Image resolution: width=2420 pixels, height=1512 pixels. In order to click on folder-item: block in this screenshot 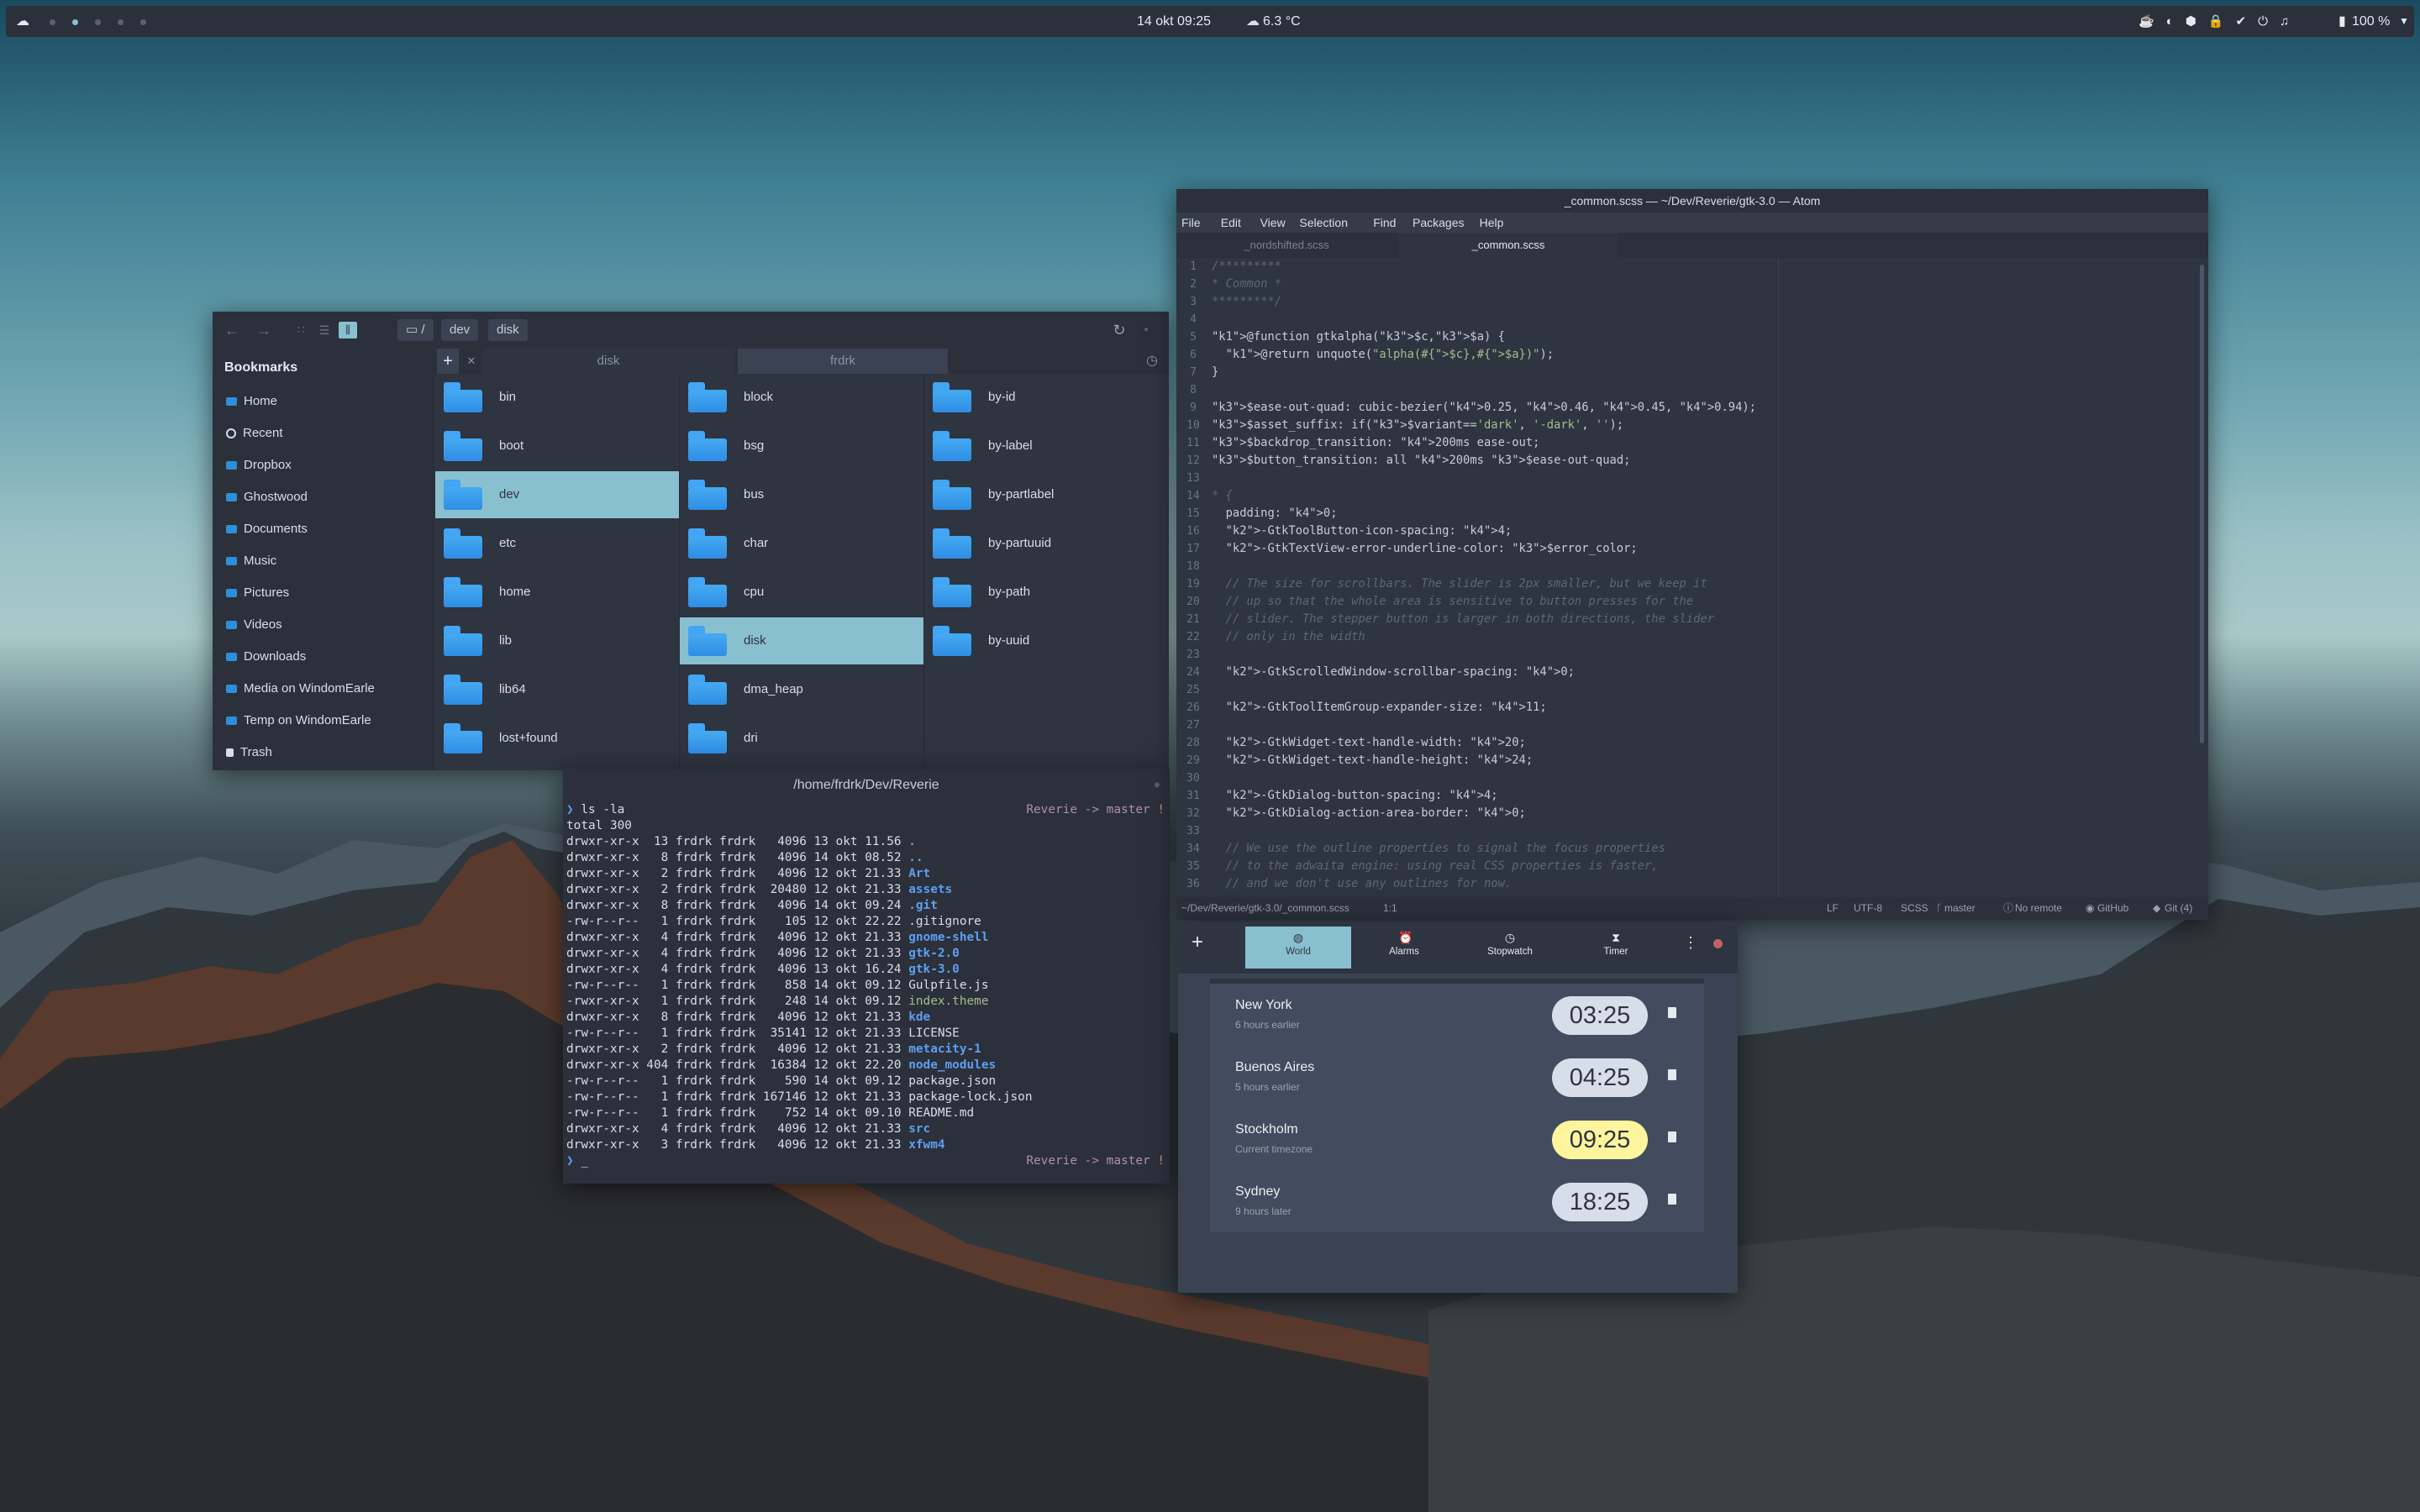, I will do `click(801, 397)`.